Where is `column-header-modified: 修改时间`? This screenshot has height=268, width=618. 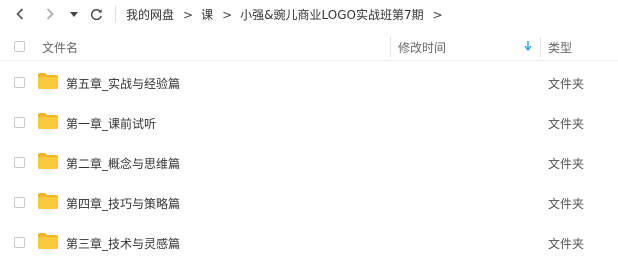
column-header-modified: 修改时间 is located at coordinates (422, 47).